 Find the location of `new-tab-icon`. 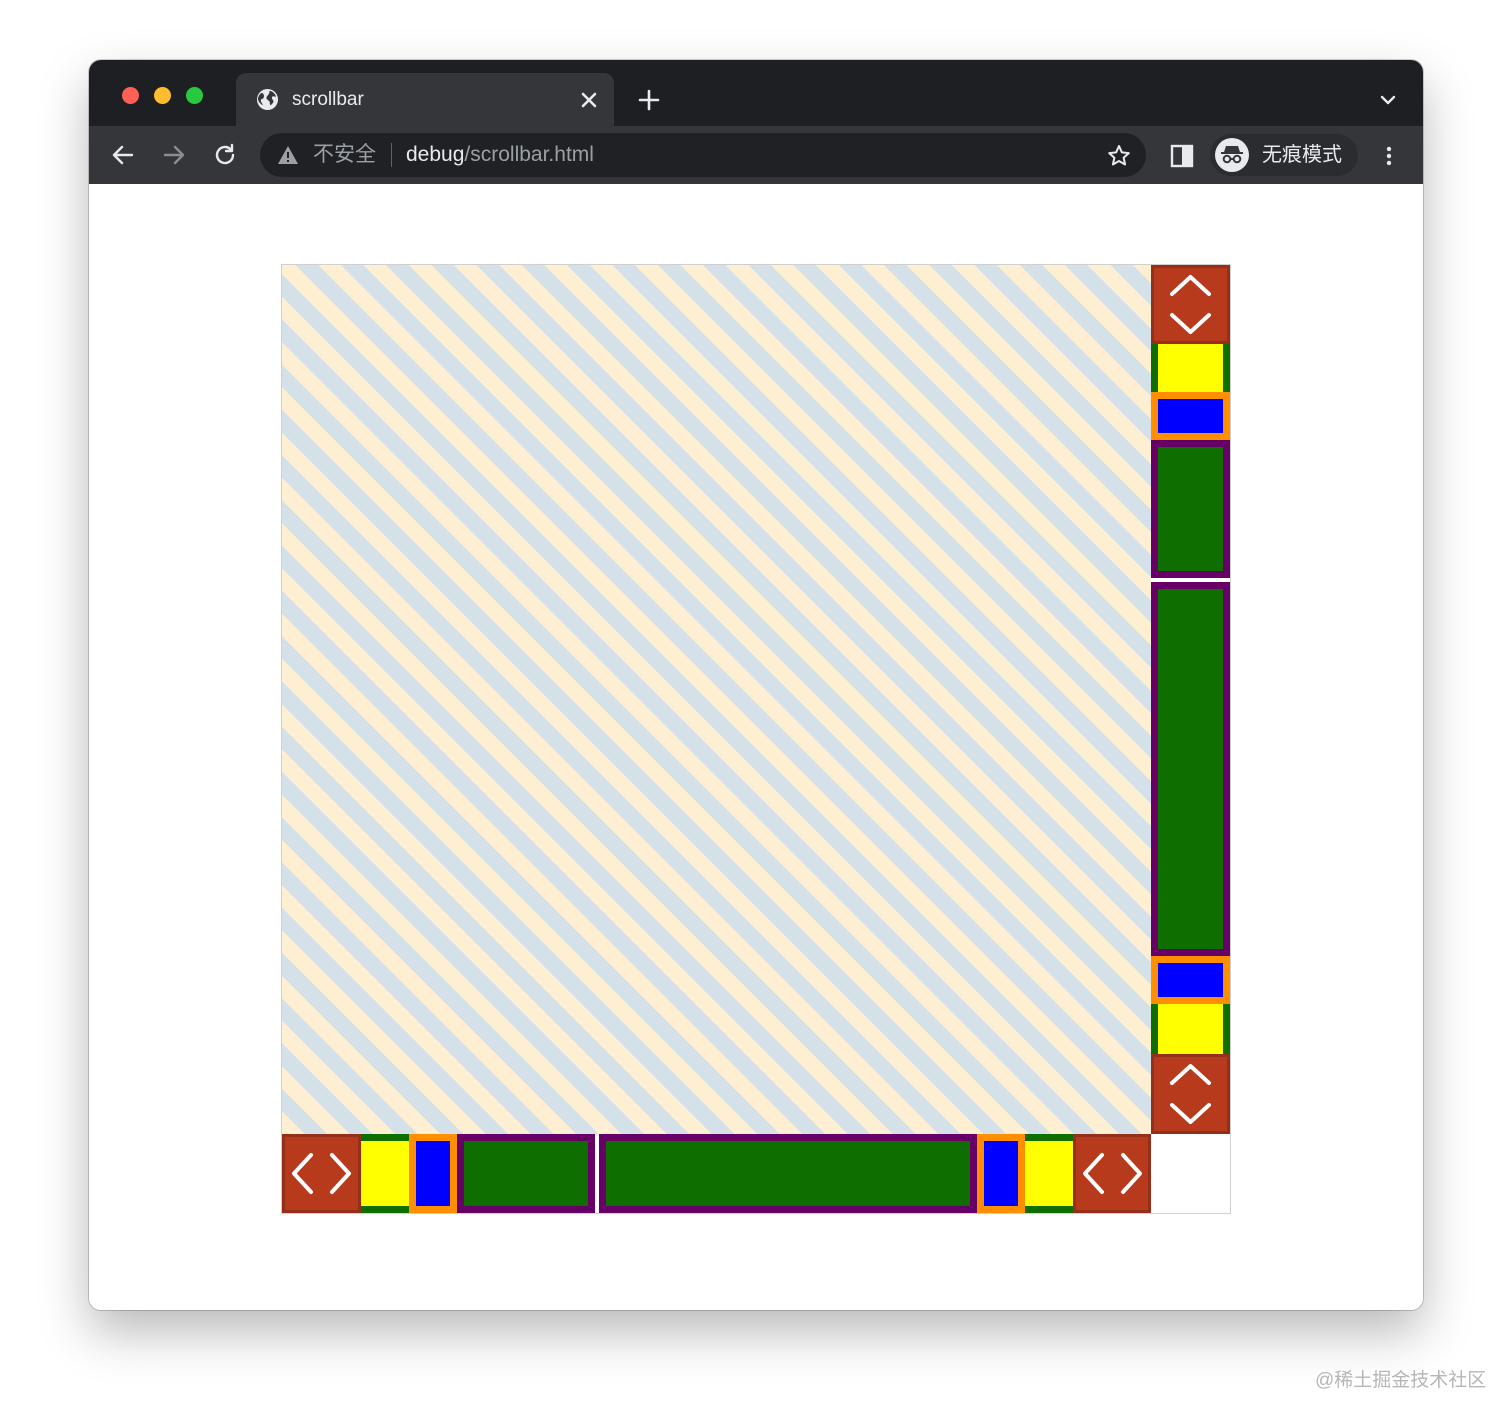

new-tab-icon is located at coordinates (649, 100).